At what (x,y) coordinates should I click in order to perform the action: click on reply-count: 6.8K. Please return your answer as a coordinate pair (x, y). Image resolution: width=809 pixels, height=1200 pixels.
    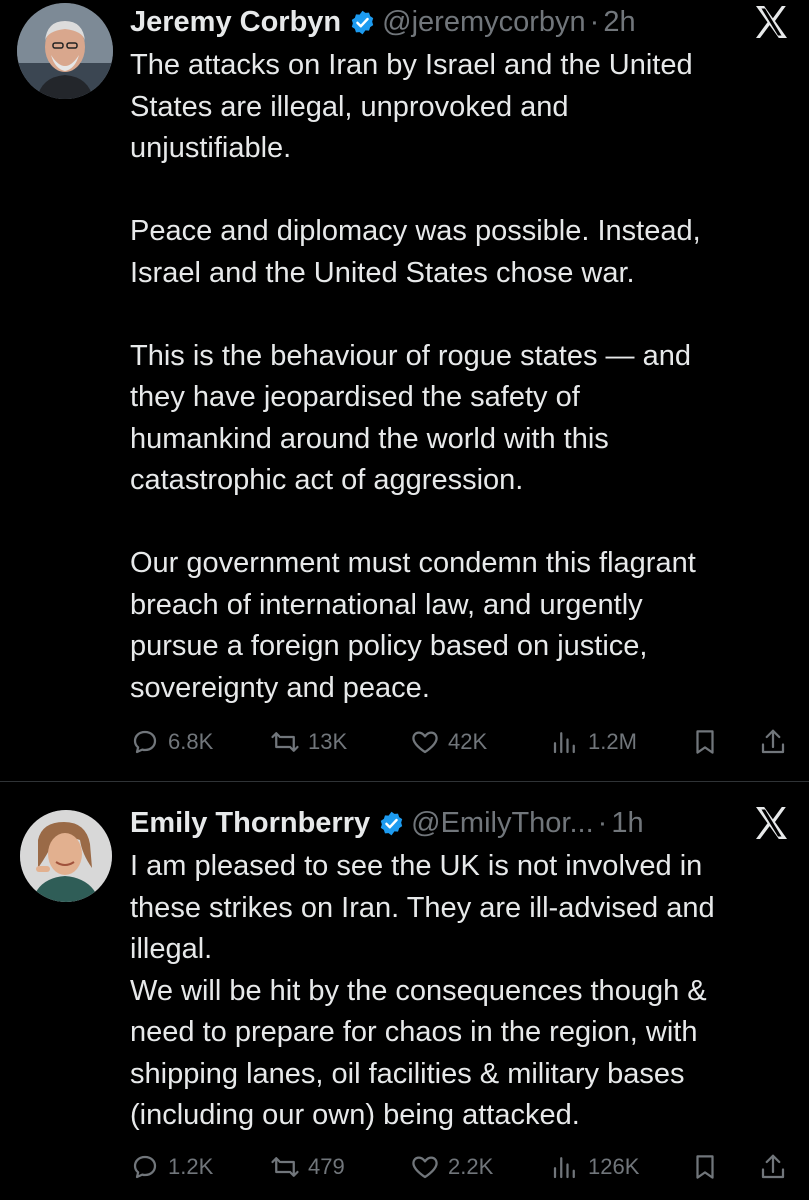
    Looking at the image, I should click on (191, 741).